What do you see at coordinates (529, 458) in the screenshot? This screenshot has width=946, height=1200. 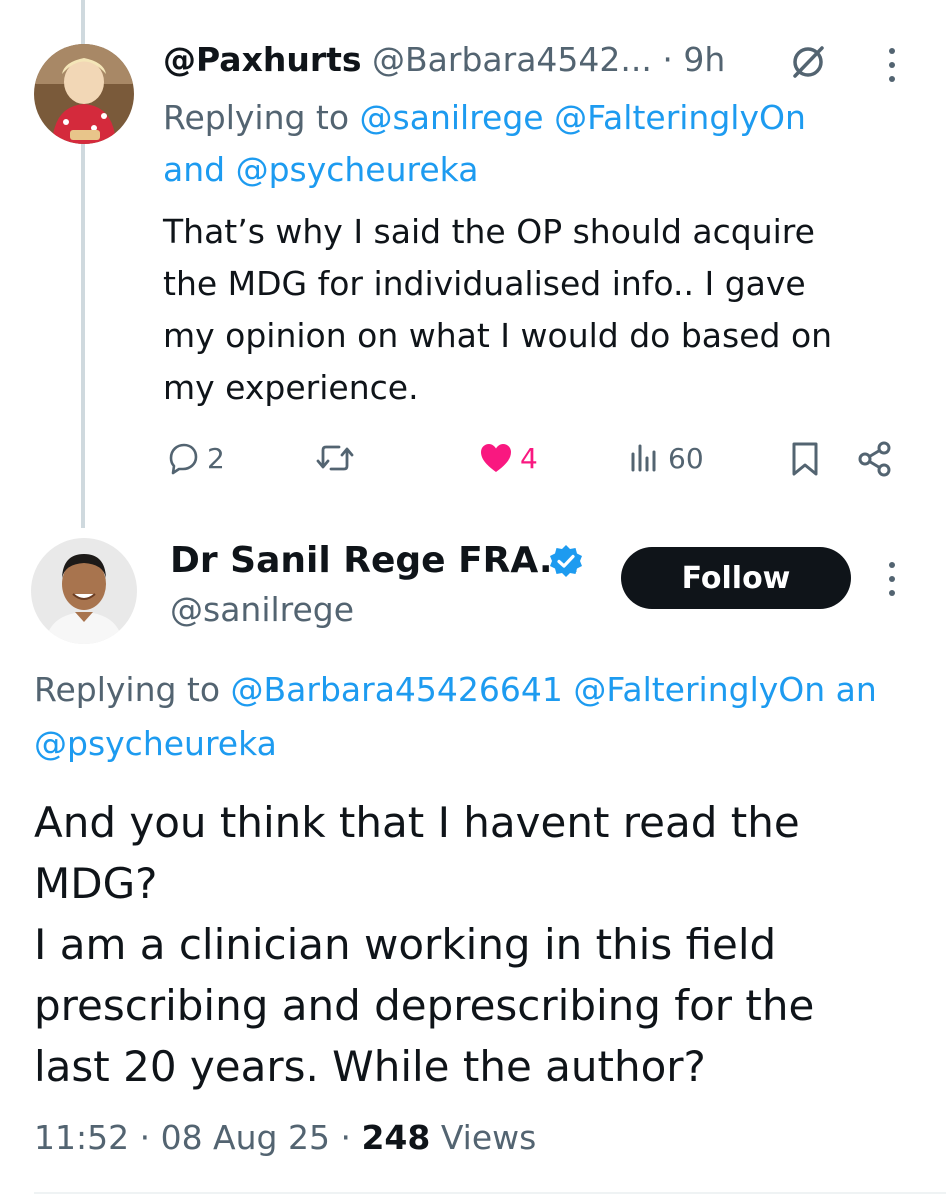 I see `like-count: 4` at bounding box center [529, 458].